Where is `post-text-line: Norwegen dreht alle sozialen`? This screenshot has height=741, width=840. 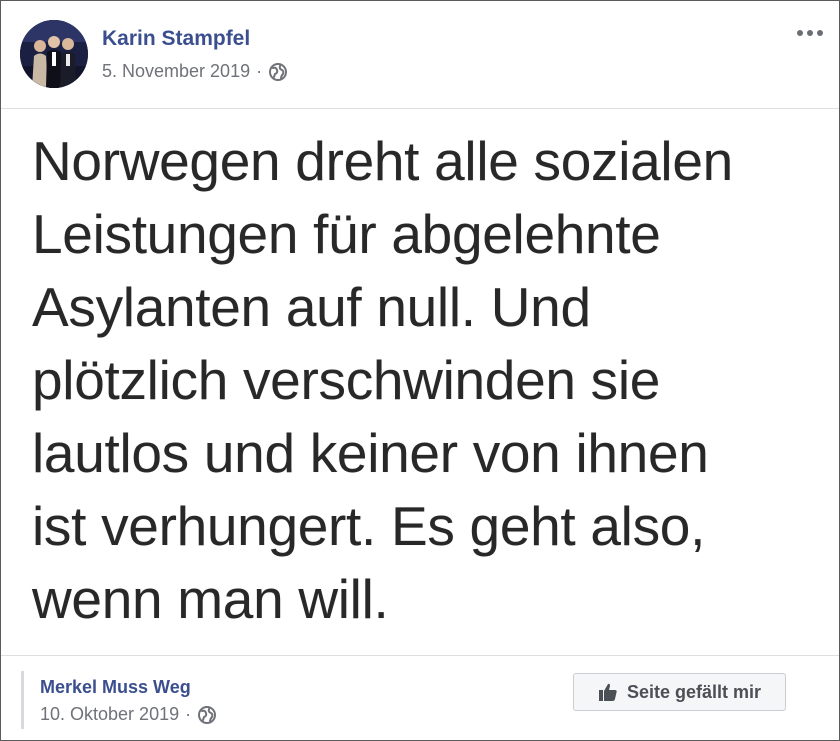
post-text-line: Norwegen dreht alle sozialen is located at coordinates (382, 161).